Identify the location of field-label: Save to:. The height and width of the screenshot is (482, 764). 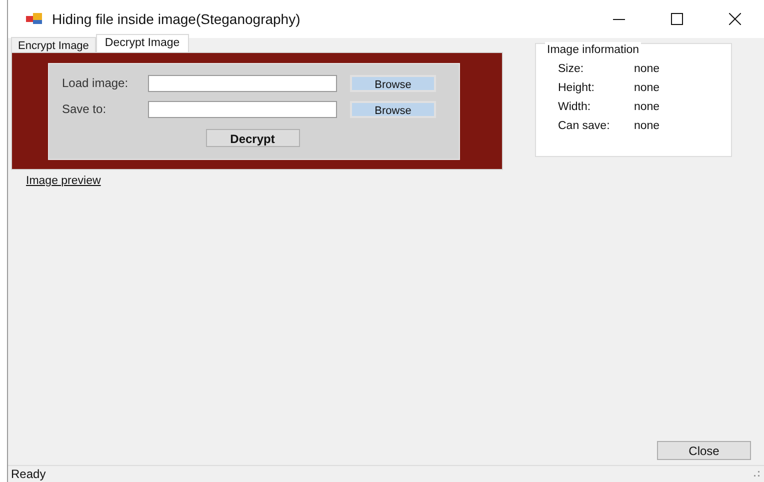
(85, 109).